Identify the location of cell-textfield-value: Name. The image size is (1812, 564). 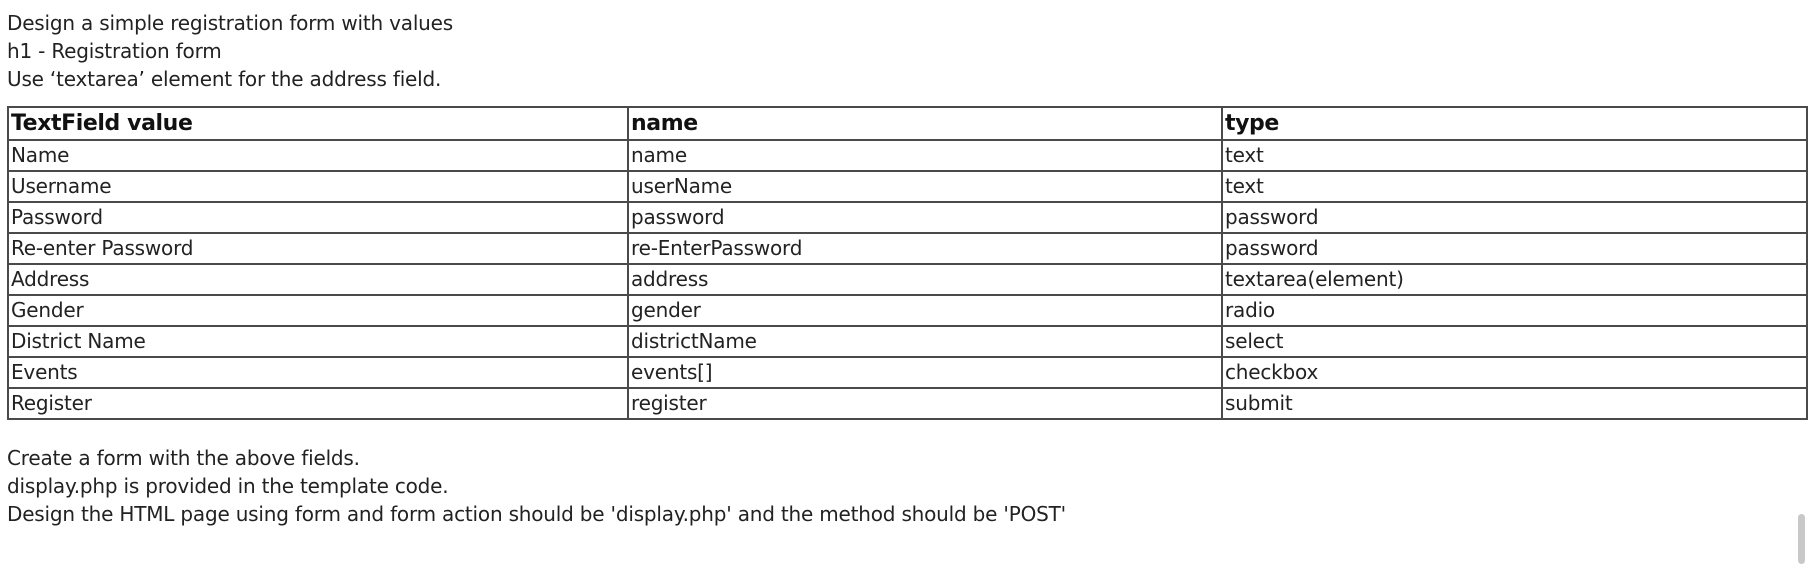
(318, 155).